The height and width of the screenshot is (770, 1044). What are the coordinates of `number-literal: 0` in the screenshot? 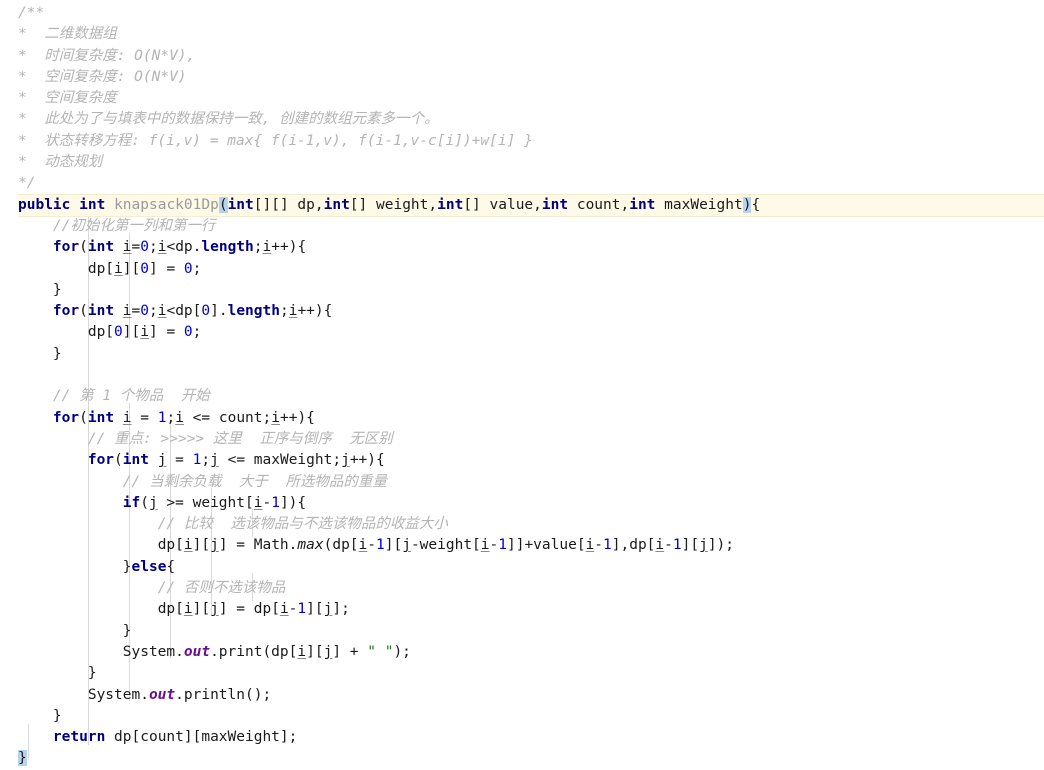 It's located at (144, 311).